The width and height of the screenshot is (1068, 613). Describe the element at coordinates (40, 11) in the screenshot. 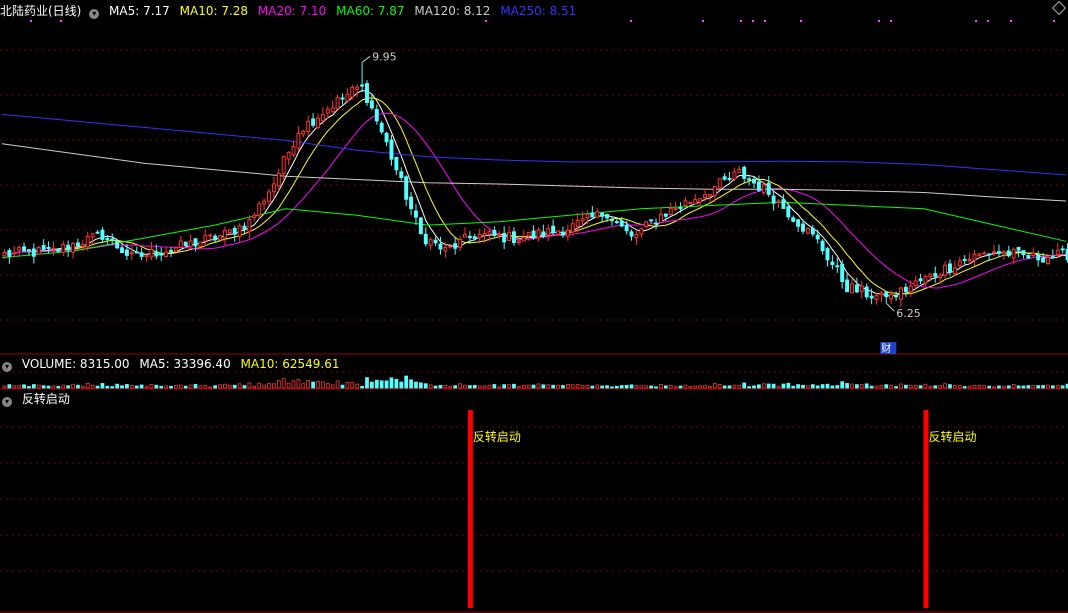

I see `stock-name: 北陆药业(日线)` at that location.